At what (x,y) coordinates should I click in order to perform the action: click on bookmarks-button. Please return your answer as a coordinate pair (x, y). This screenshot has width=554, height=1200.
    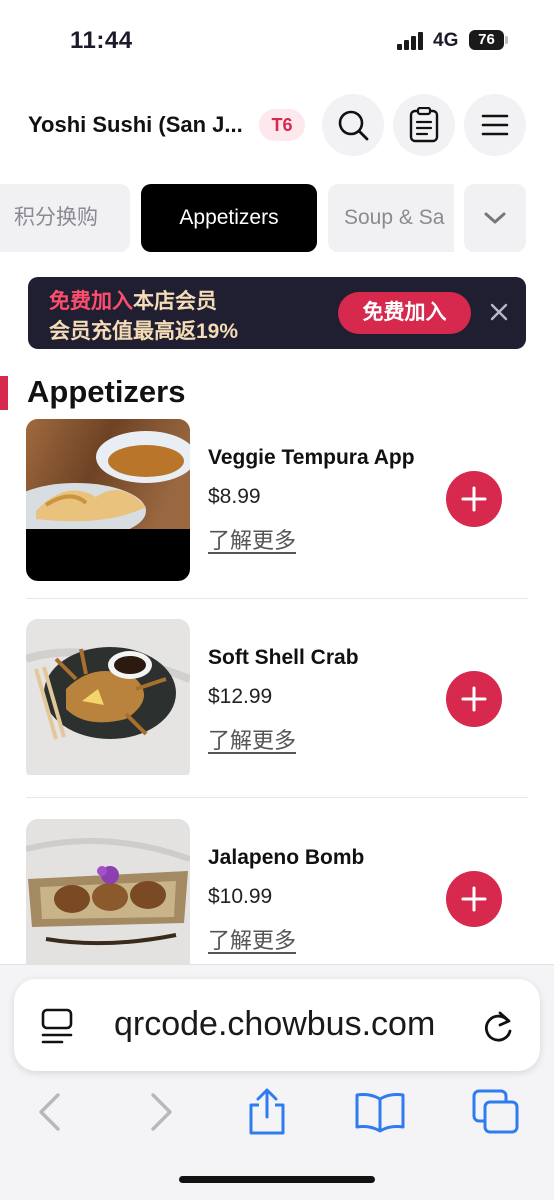
    Looking at the image, I should click on (380, 1112).